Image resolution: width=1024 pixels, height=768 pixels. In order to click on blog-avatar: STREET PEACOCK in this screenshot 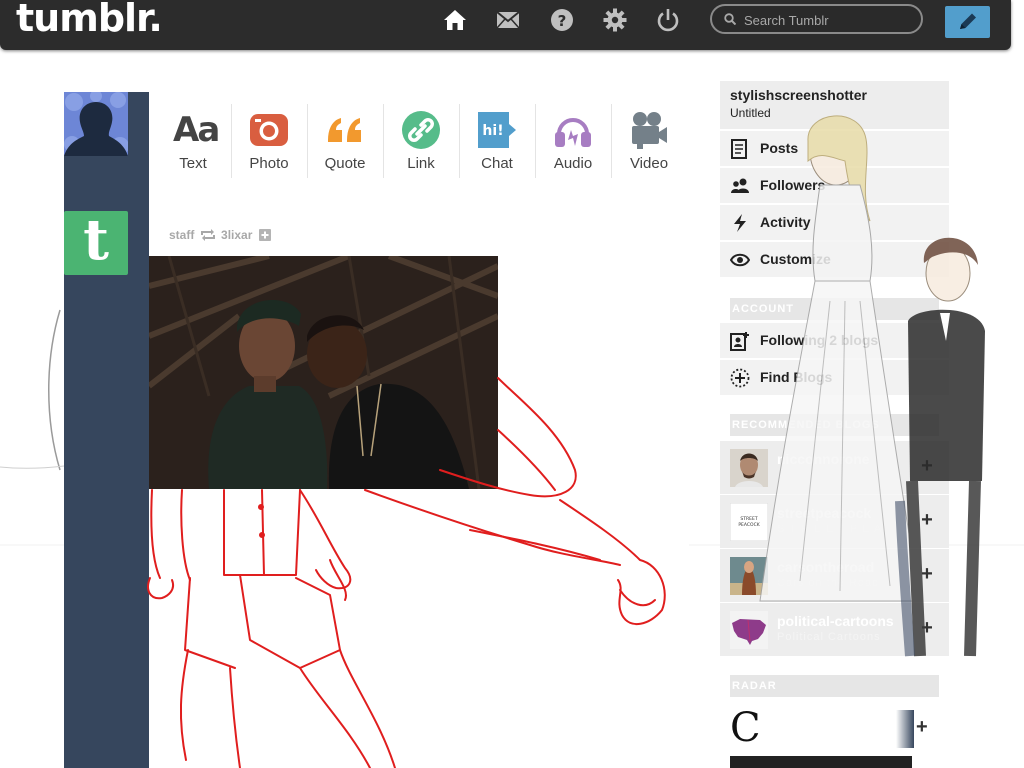, I will do `click(749, 522)`.